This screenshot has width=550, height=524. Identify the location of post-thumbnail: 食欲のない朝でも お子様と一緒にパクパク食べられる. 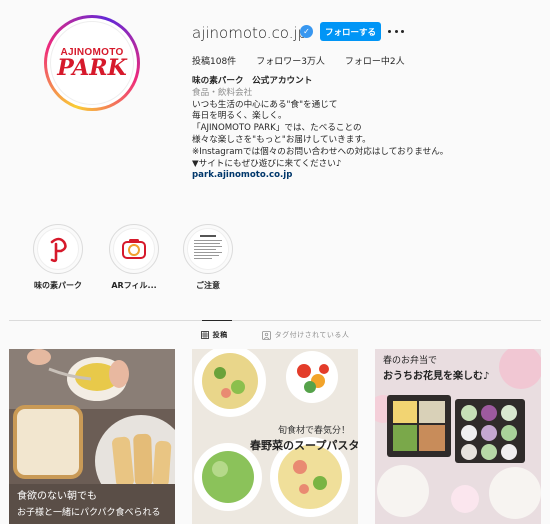
(92, 436).